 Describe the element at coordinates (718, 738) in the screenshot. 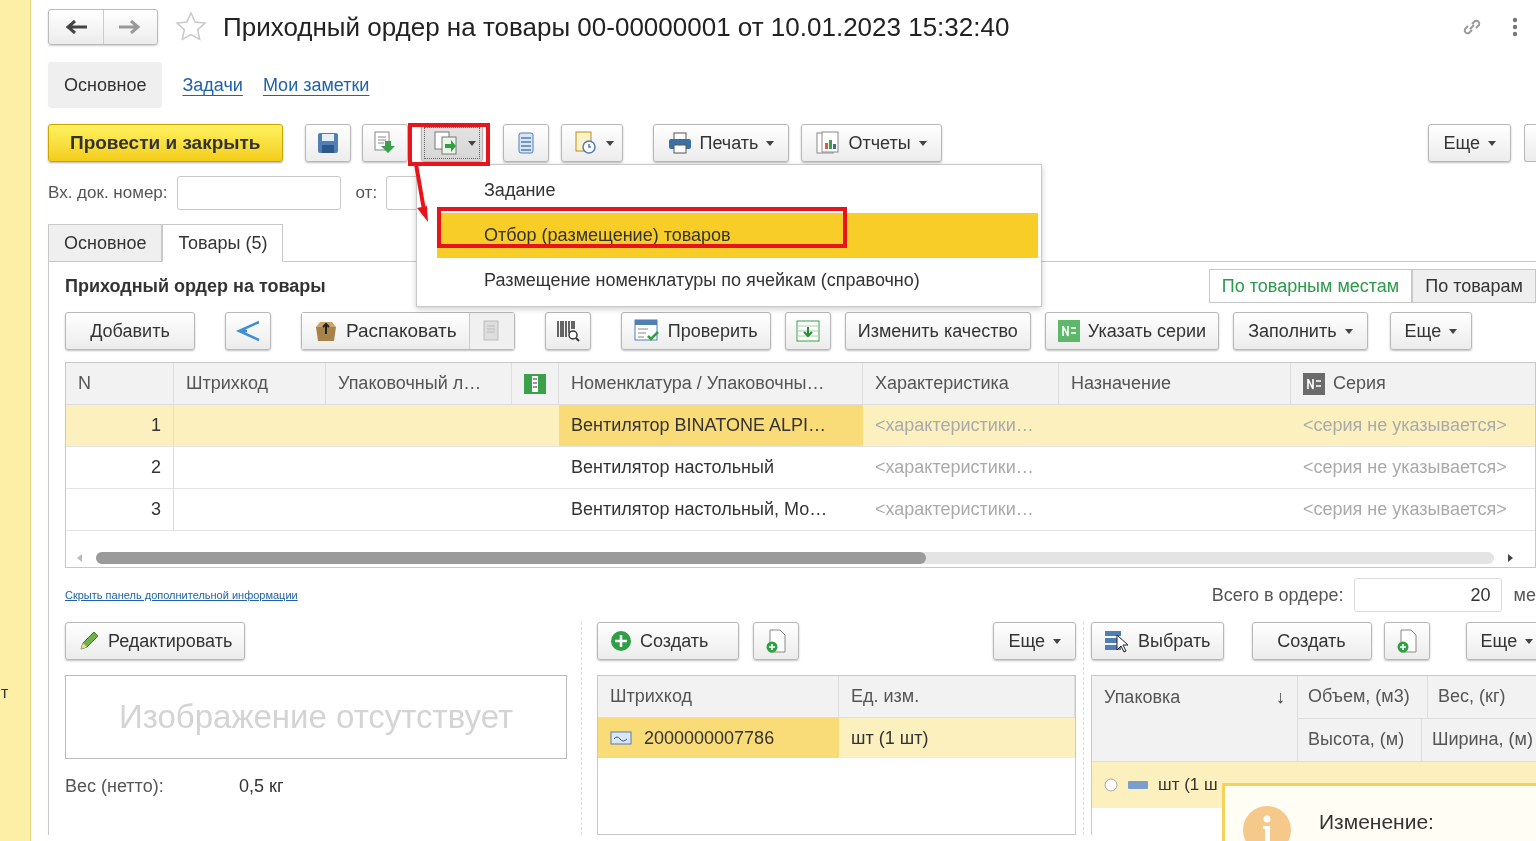

I see `table-cell: 2000000007786` at that location.